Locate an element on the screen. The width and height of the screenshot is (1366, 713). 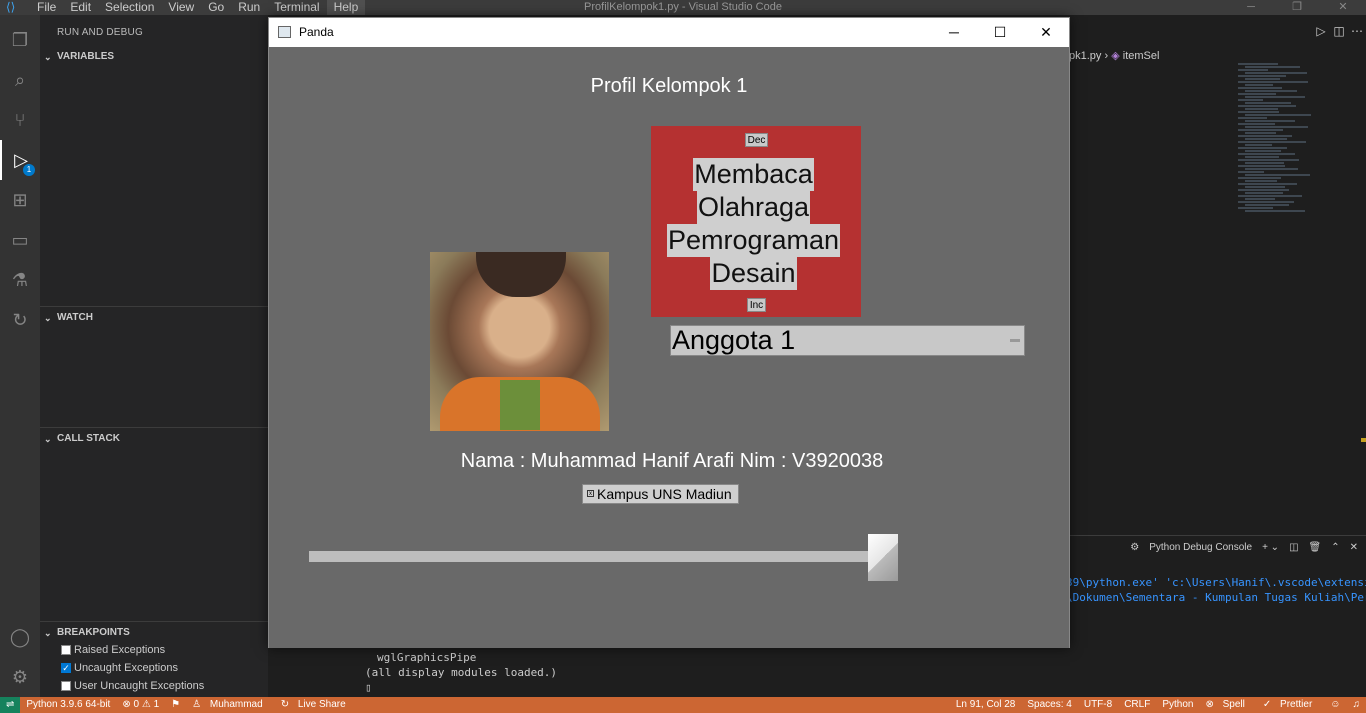
account-icon: ◯ is located at coordinates (20, 637).